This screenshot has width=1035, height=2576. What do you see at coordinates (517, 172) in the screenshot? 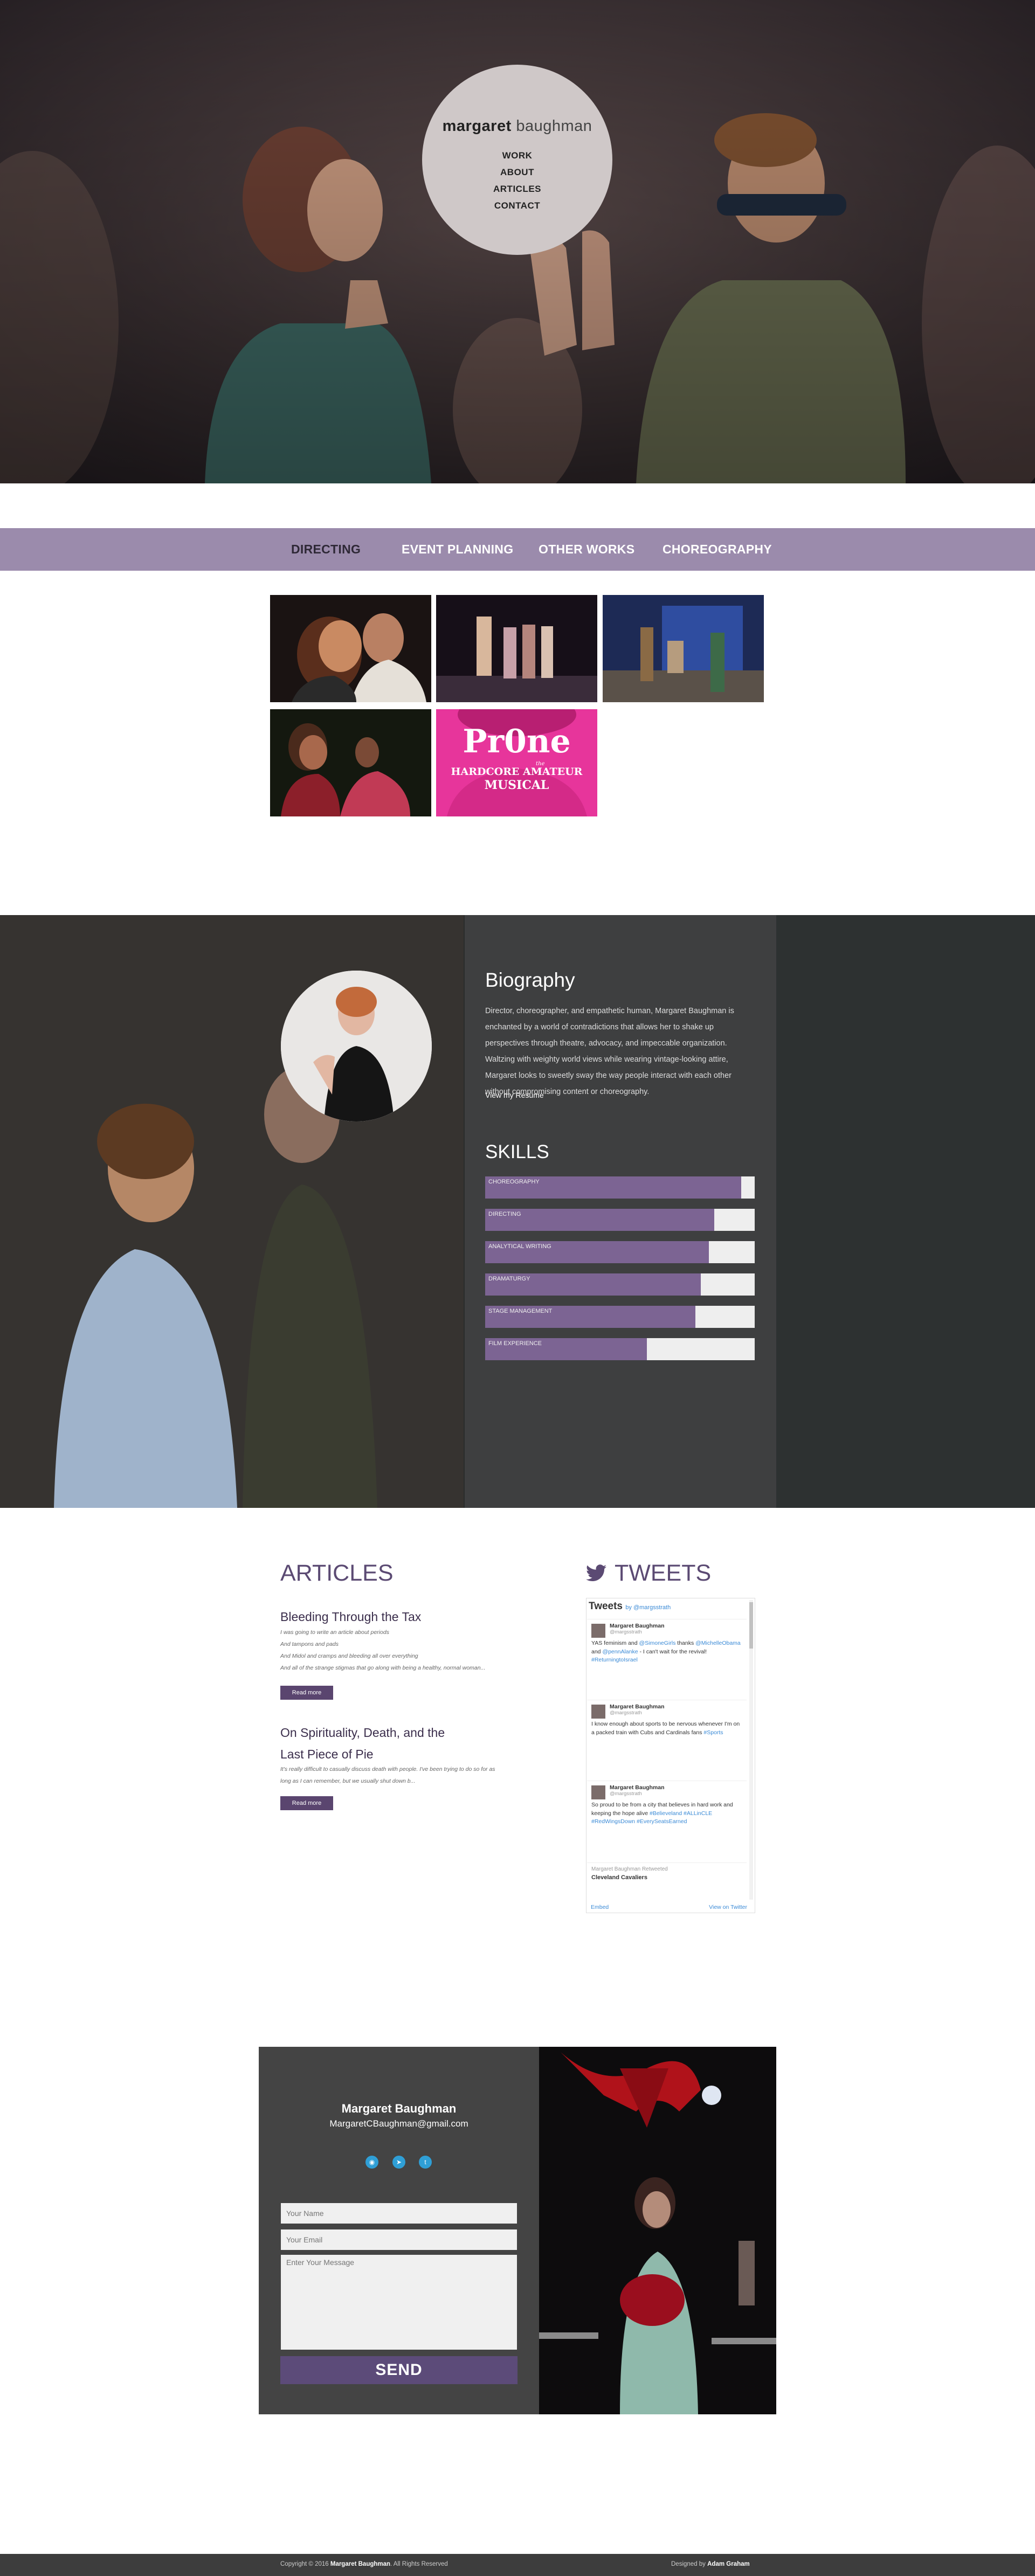
I see `nav-about: ABOUT` at bounding box center [517, 172].